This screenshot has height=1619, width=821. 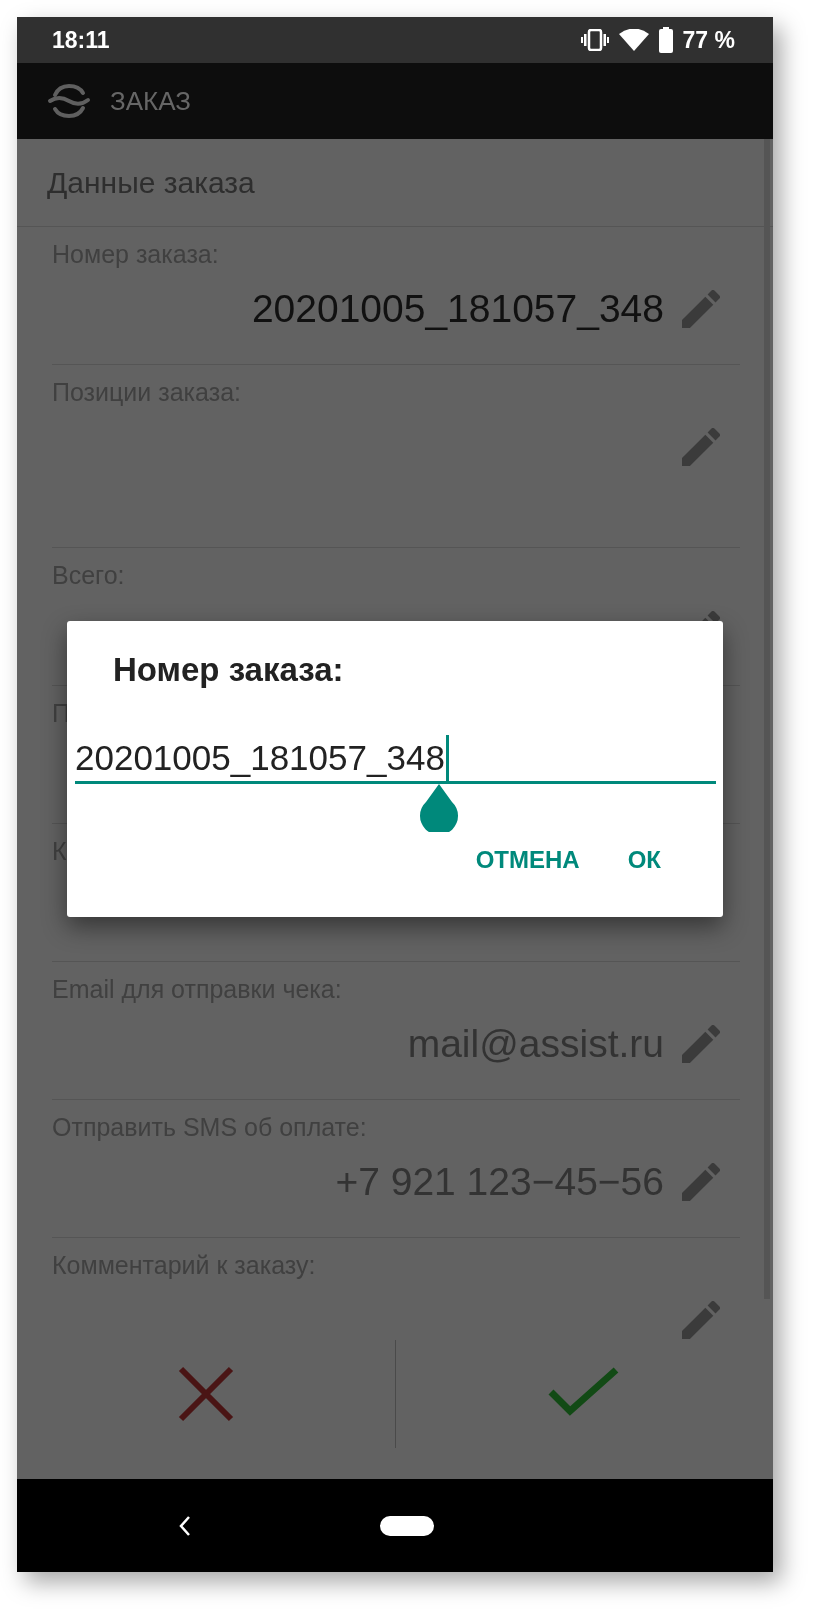 What do you see at coordinates (395, 759) in the screenshot?
I see `input-field: 20201005_181057_348` at bounding box center [395, 759].